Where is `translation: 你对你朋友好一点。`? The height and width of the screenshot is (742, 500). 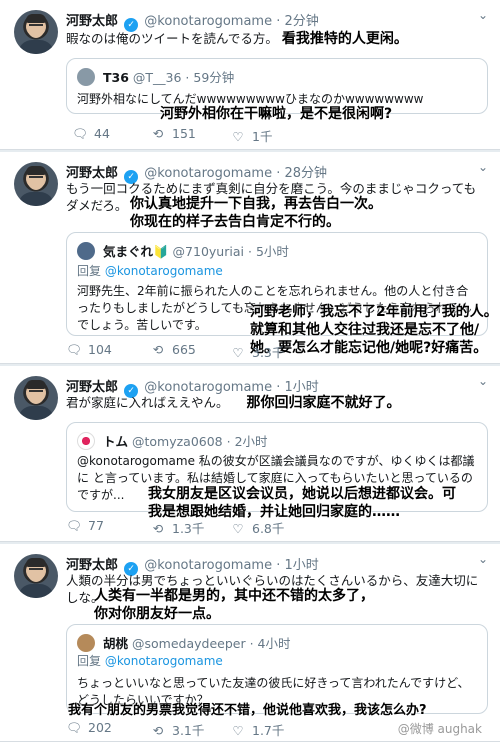 translation: 你对你朋友好一点。 is located at coordinates (157, 614).